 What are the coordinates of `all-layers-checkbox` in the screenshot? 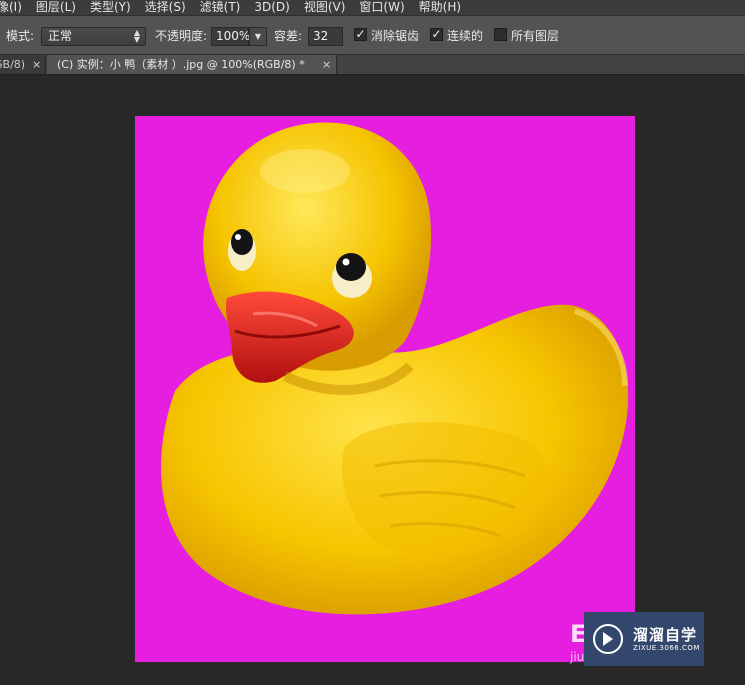 It's located at (500, 34).